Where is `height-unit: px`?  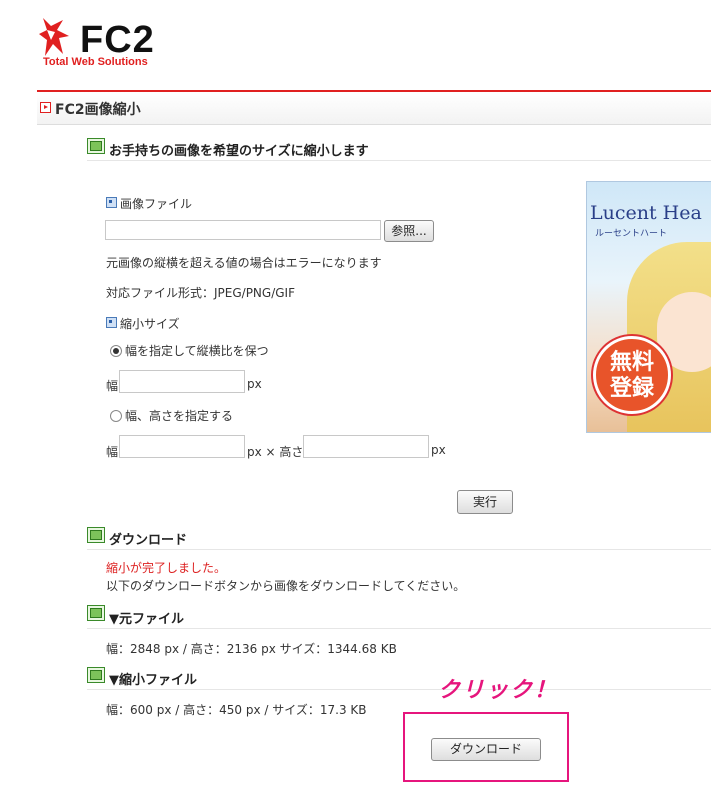 height-unit: px is located at coordinates (438, 450).